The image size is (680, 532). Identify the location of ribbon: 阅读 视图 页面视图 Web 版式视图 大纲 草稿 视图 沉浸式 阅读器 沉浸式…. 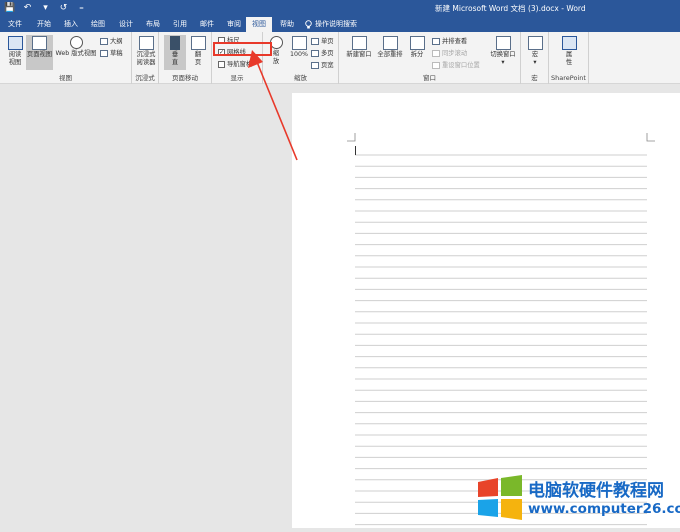
(340, 58).